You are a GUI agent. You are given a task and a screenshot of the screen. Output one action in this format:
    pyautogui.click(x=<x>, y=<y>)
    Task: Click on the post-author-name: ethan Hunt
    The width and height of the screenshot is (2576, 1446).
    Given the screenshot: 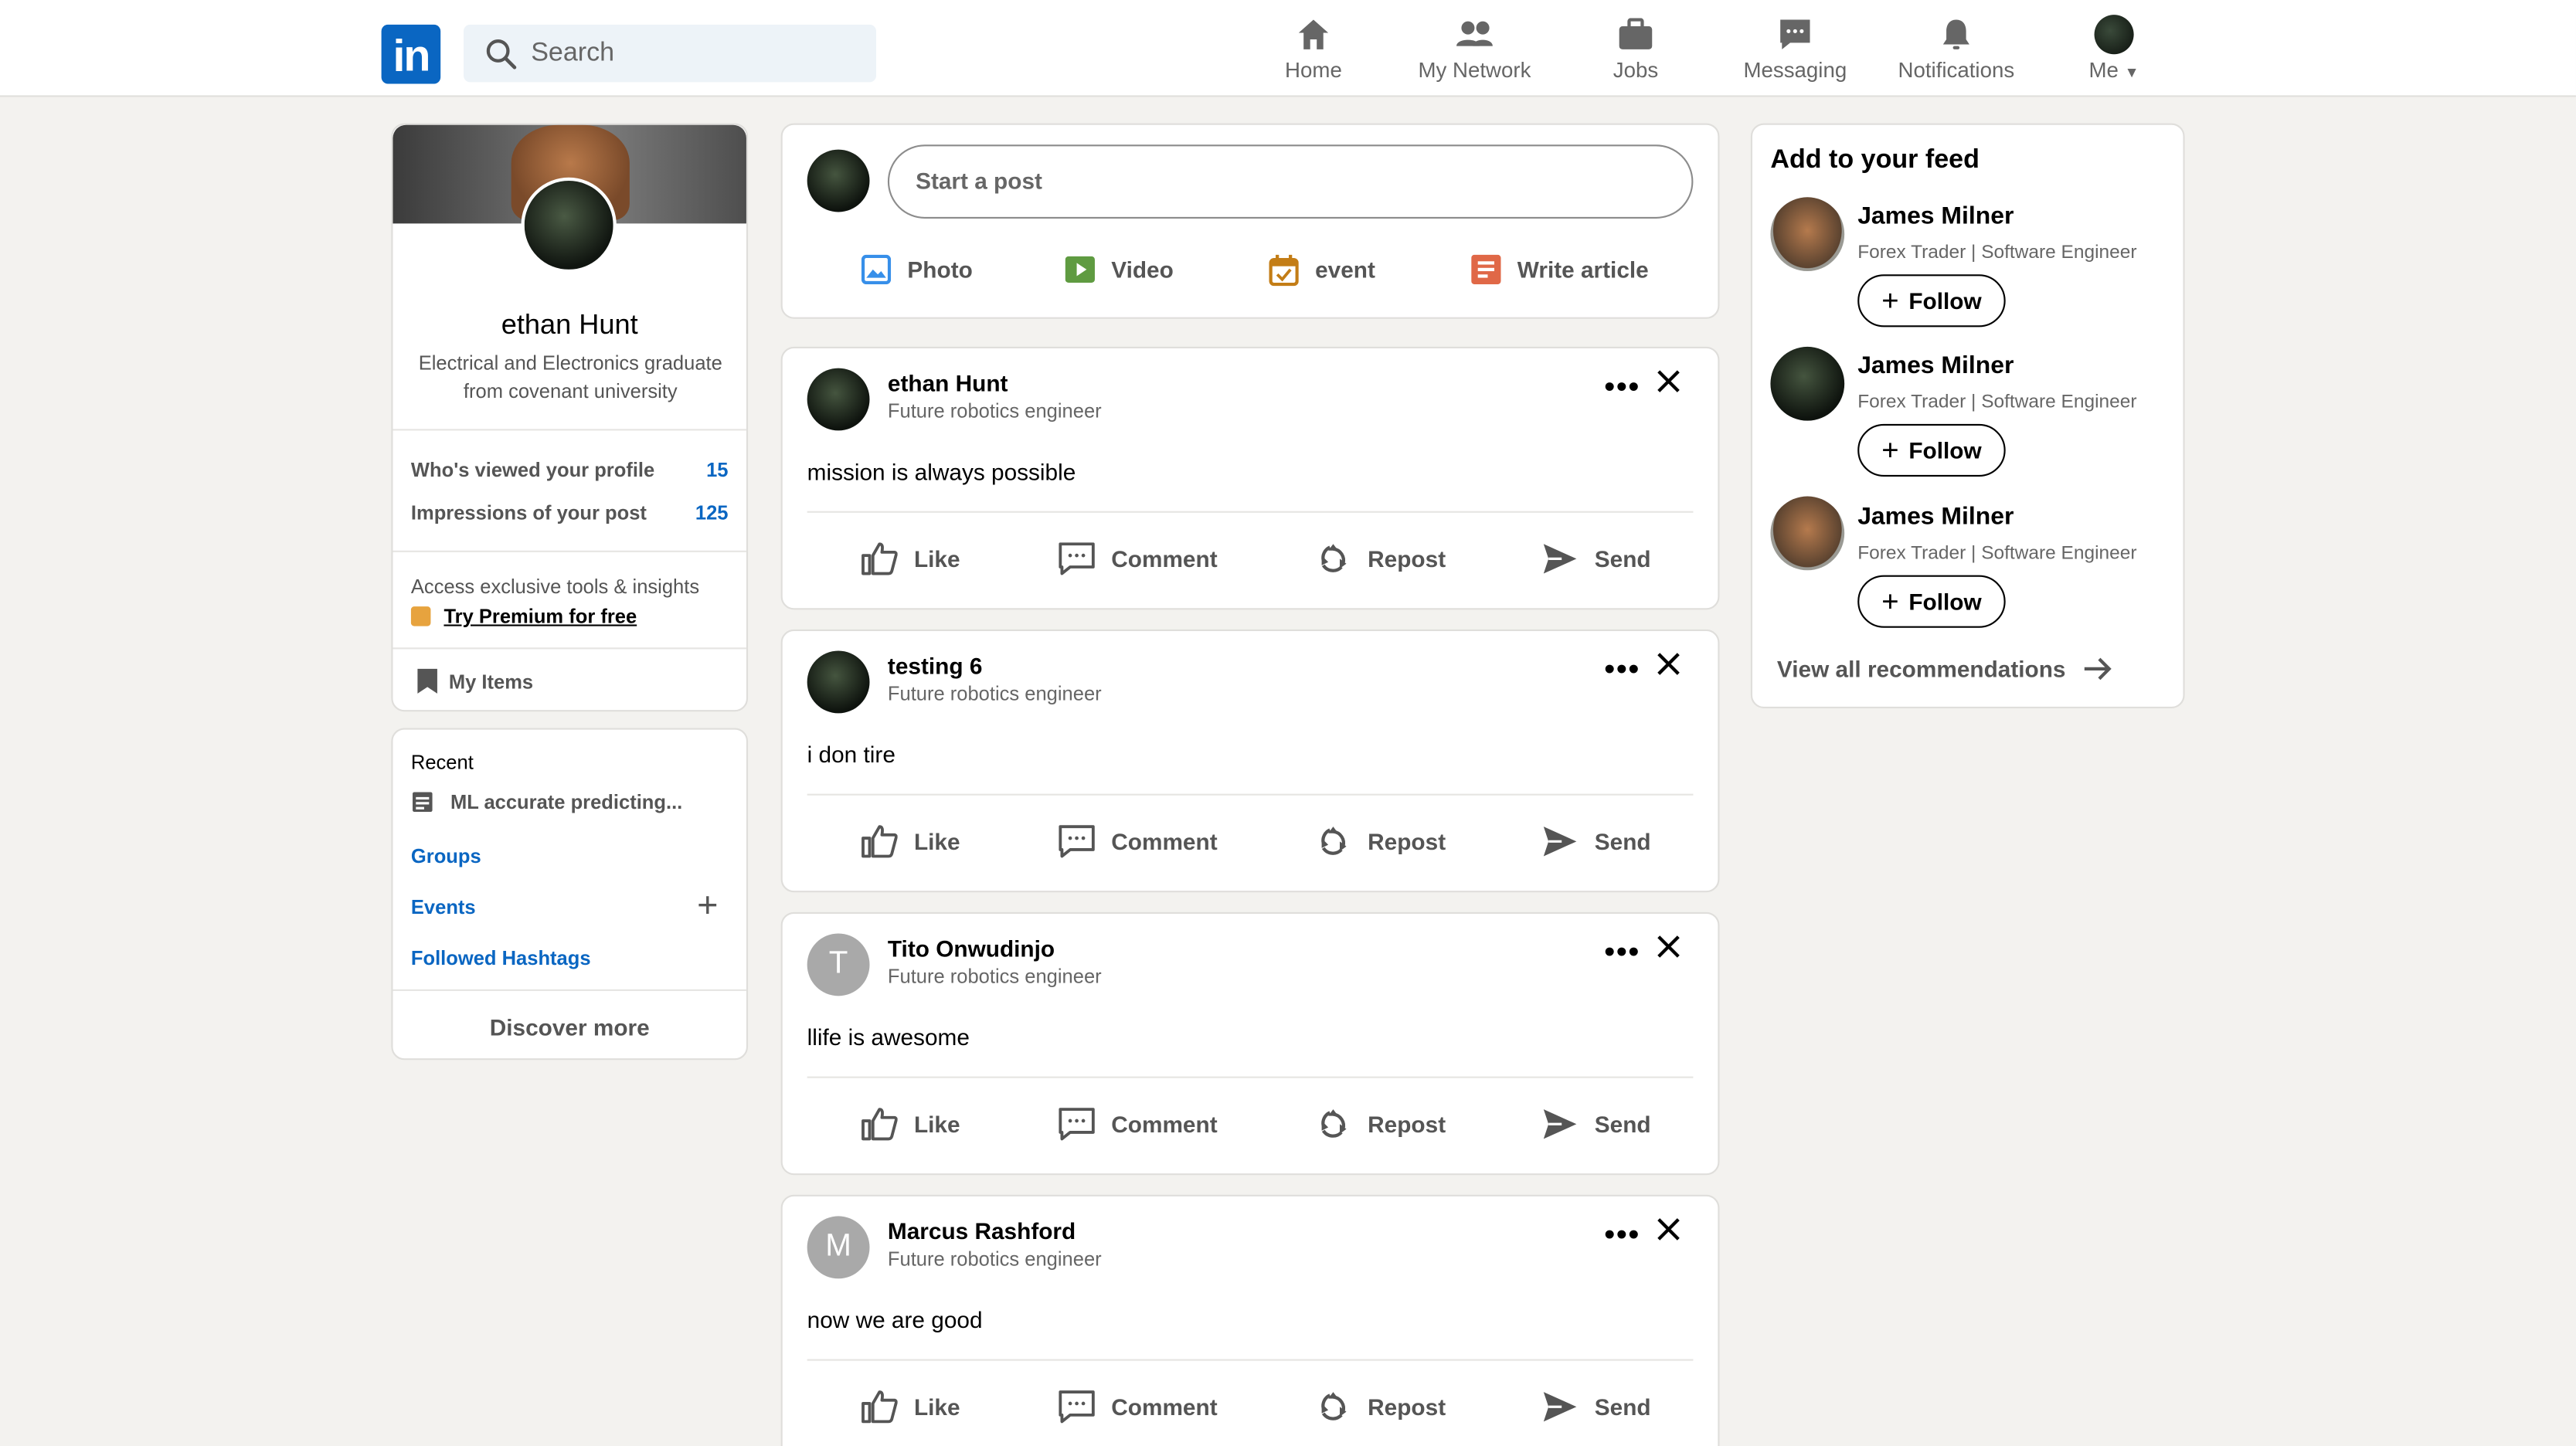 What is the action you would take?
    pyautogui.click(x=948, y=383)
    